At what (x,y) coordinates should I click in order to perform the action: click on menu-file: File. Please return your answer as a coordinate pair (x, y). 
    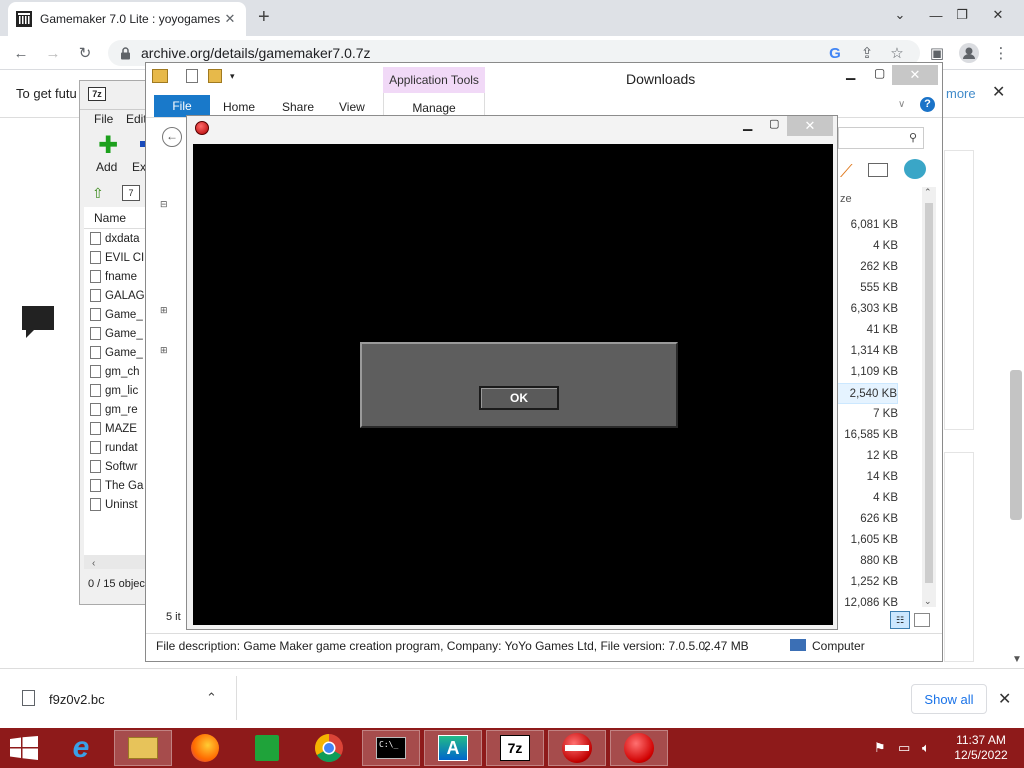
    Looking at the image, I should click on (103, 119).